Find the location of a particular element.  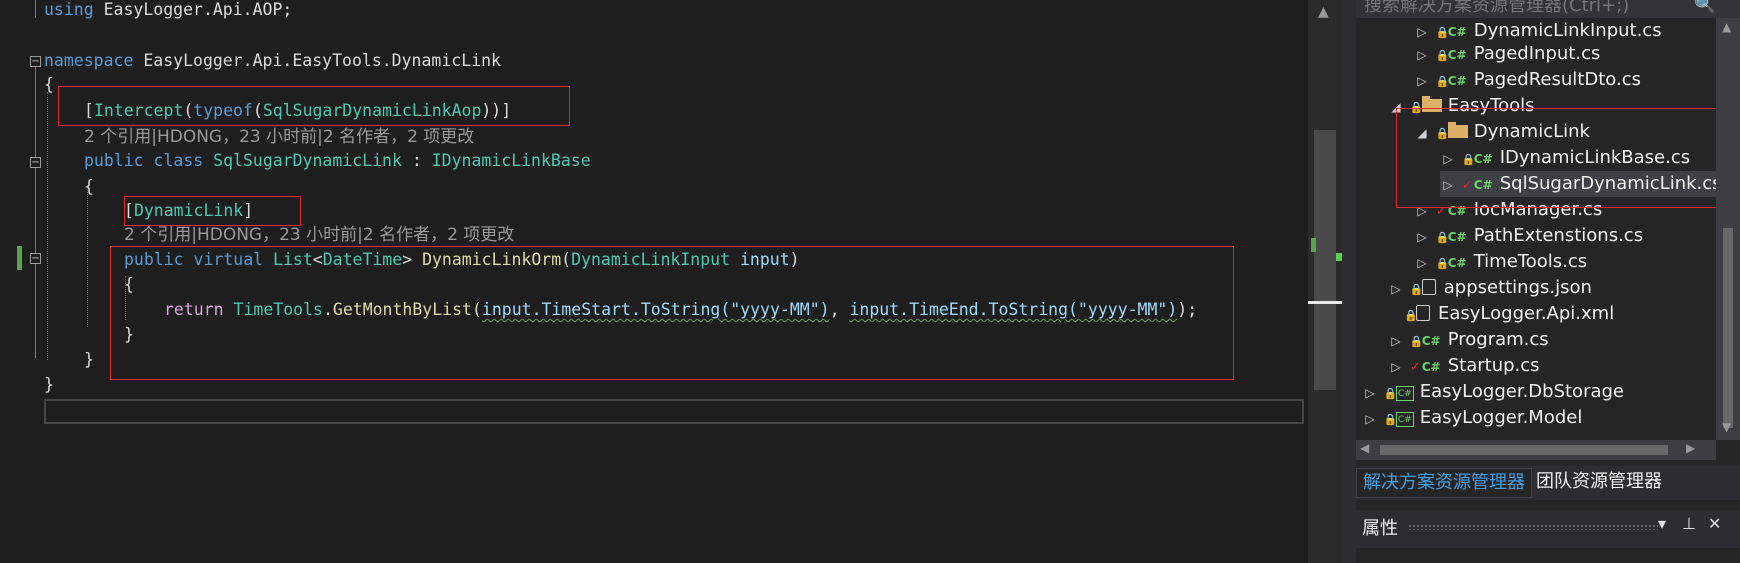

class-name: SqlSugarDynamicLink is located at coordinates (307, 160).